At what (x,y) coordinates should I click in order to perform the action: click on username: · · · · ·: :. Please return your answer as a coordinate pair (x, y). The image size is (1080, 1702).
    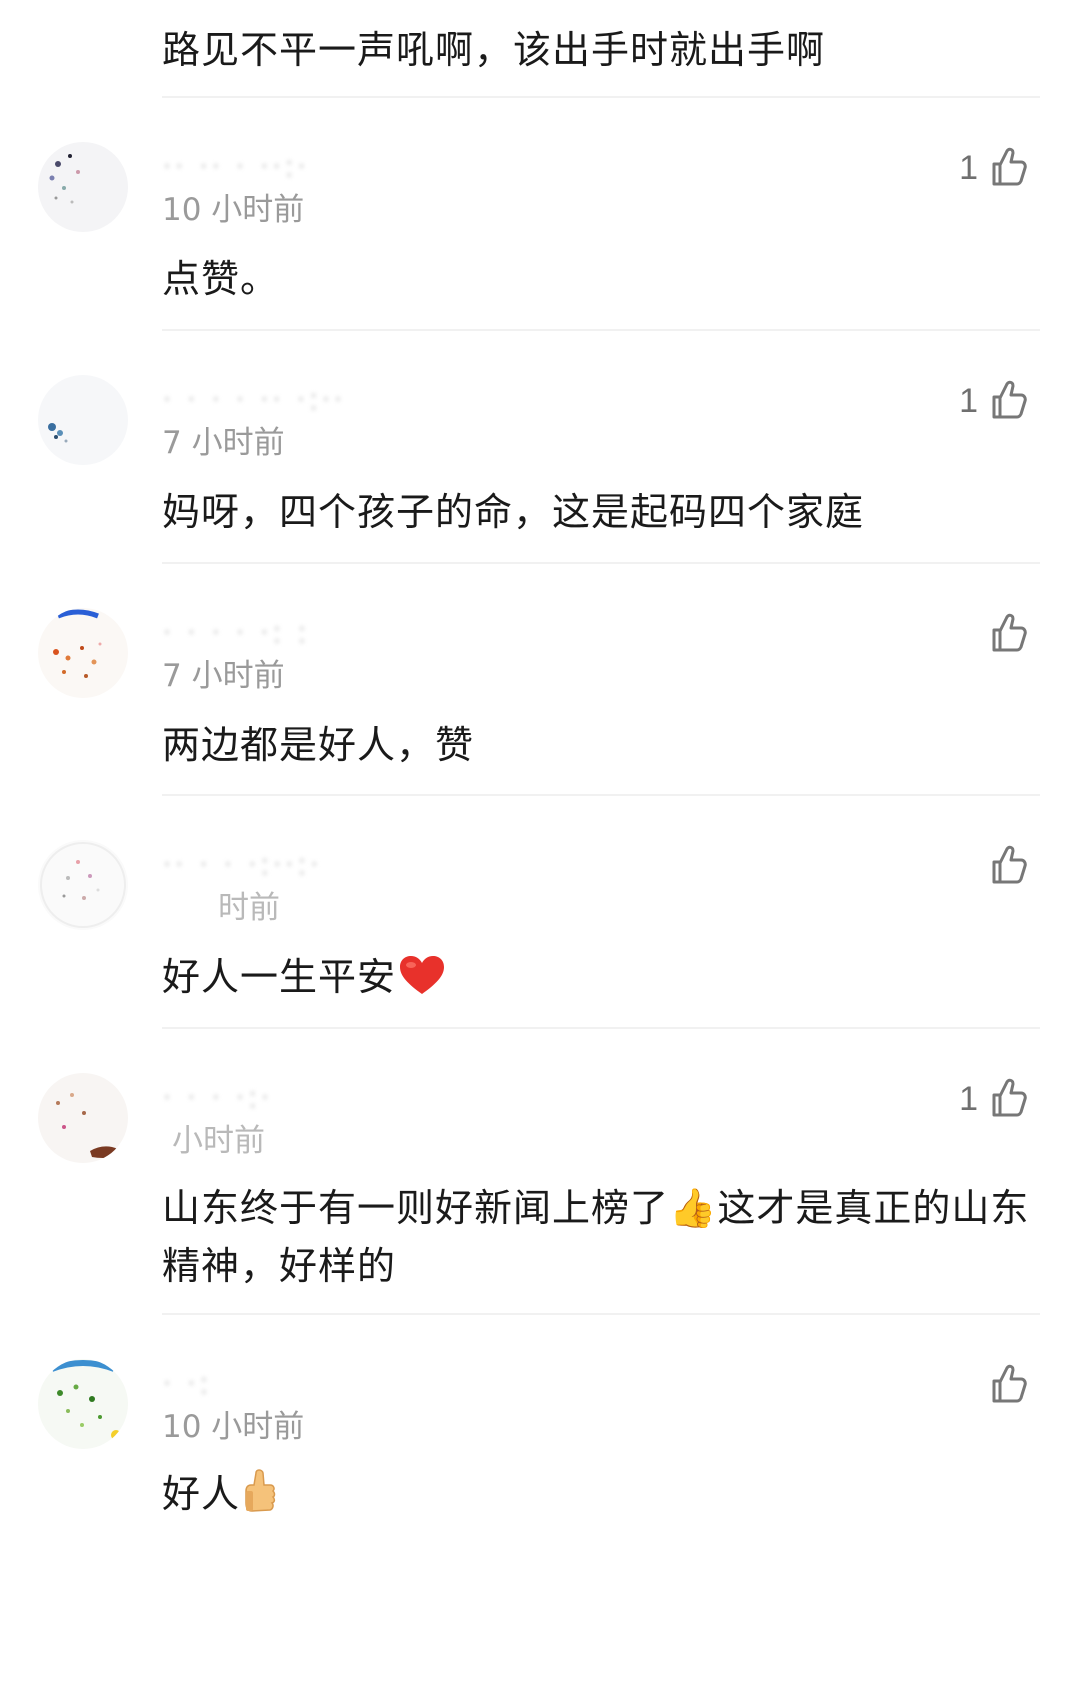
    Looking at the image, I should click on (235, 632).